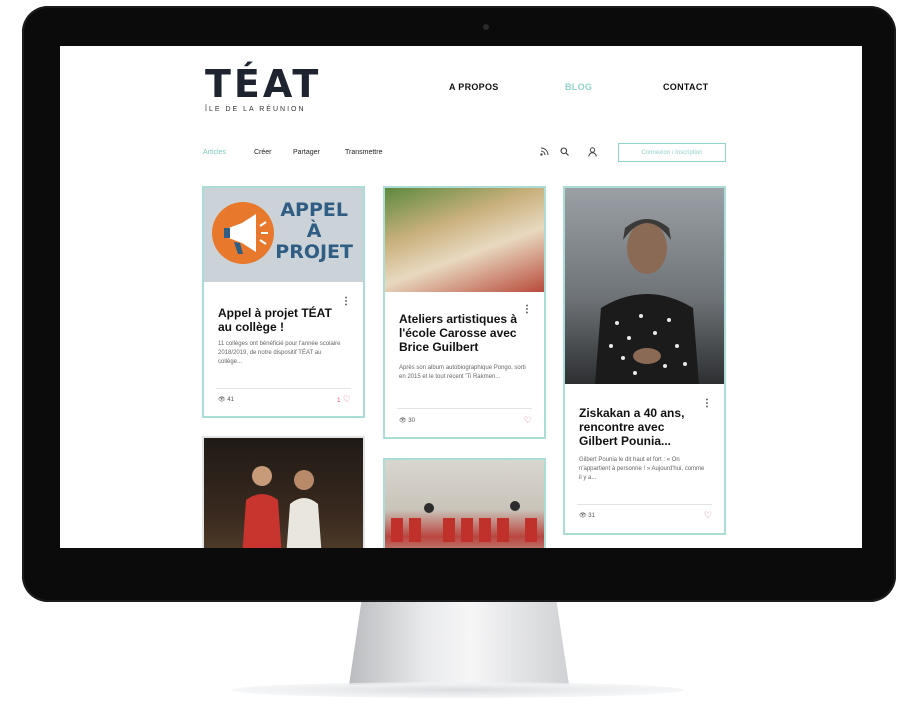  Describe the element at coordinates (243, 233) in the screenshot. I see `megaphone-icon` at that location.